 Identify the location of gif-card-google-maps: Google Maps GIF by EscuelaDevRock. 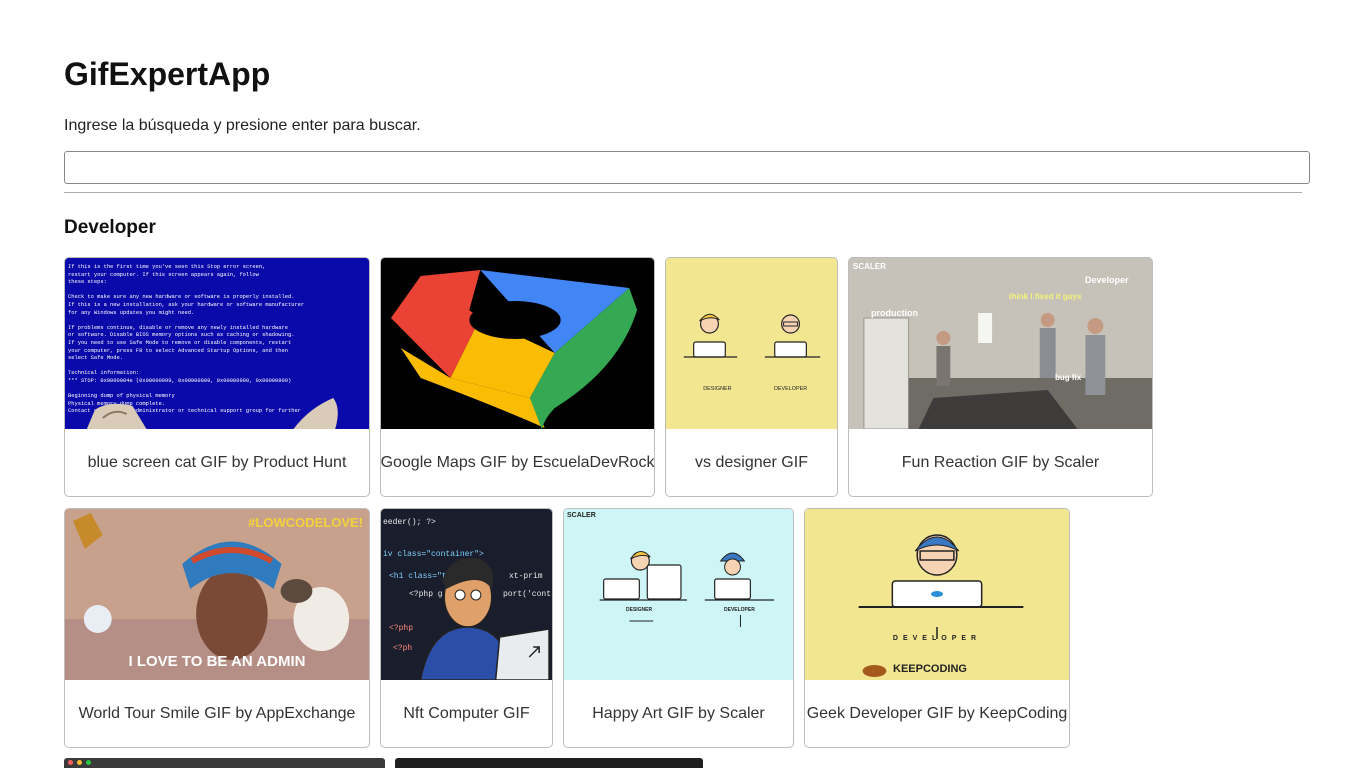
(517, 377).